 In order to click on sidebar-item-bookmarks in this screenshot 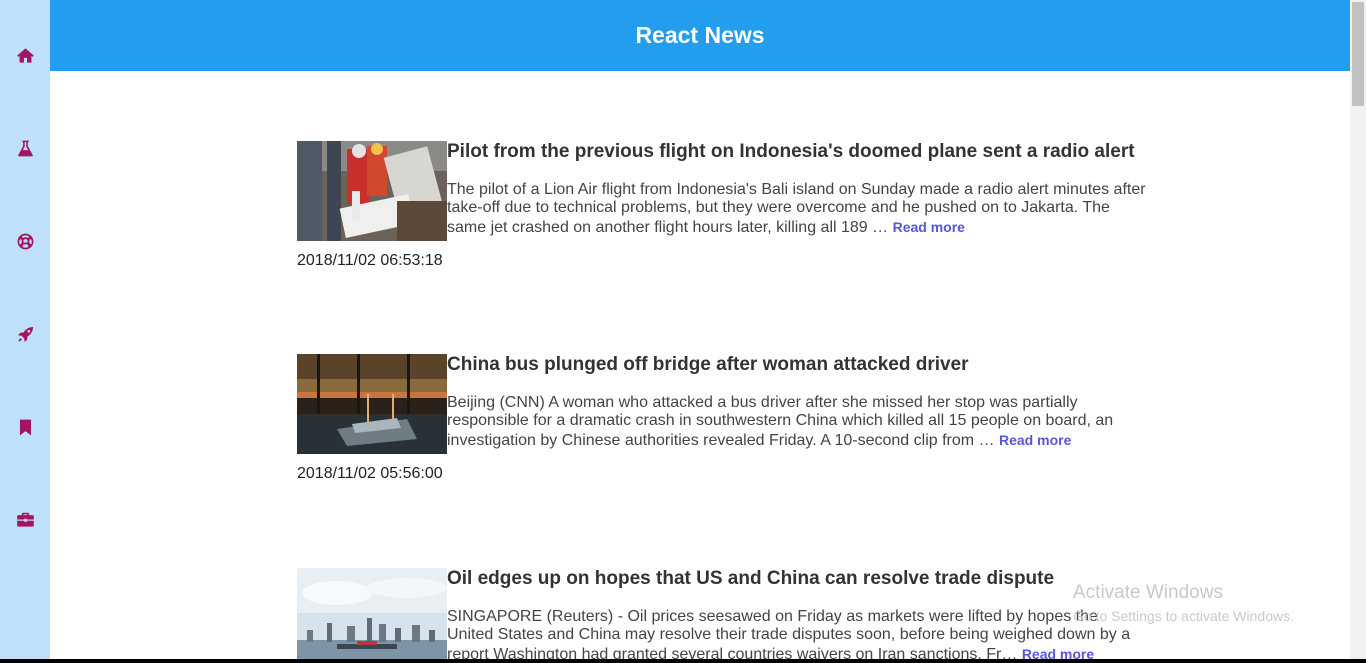, I will do `click(25, 427)`.